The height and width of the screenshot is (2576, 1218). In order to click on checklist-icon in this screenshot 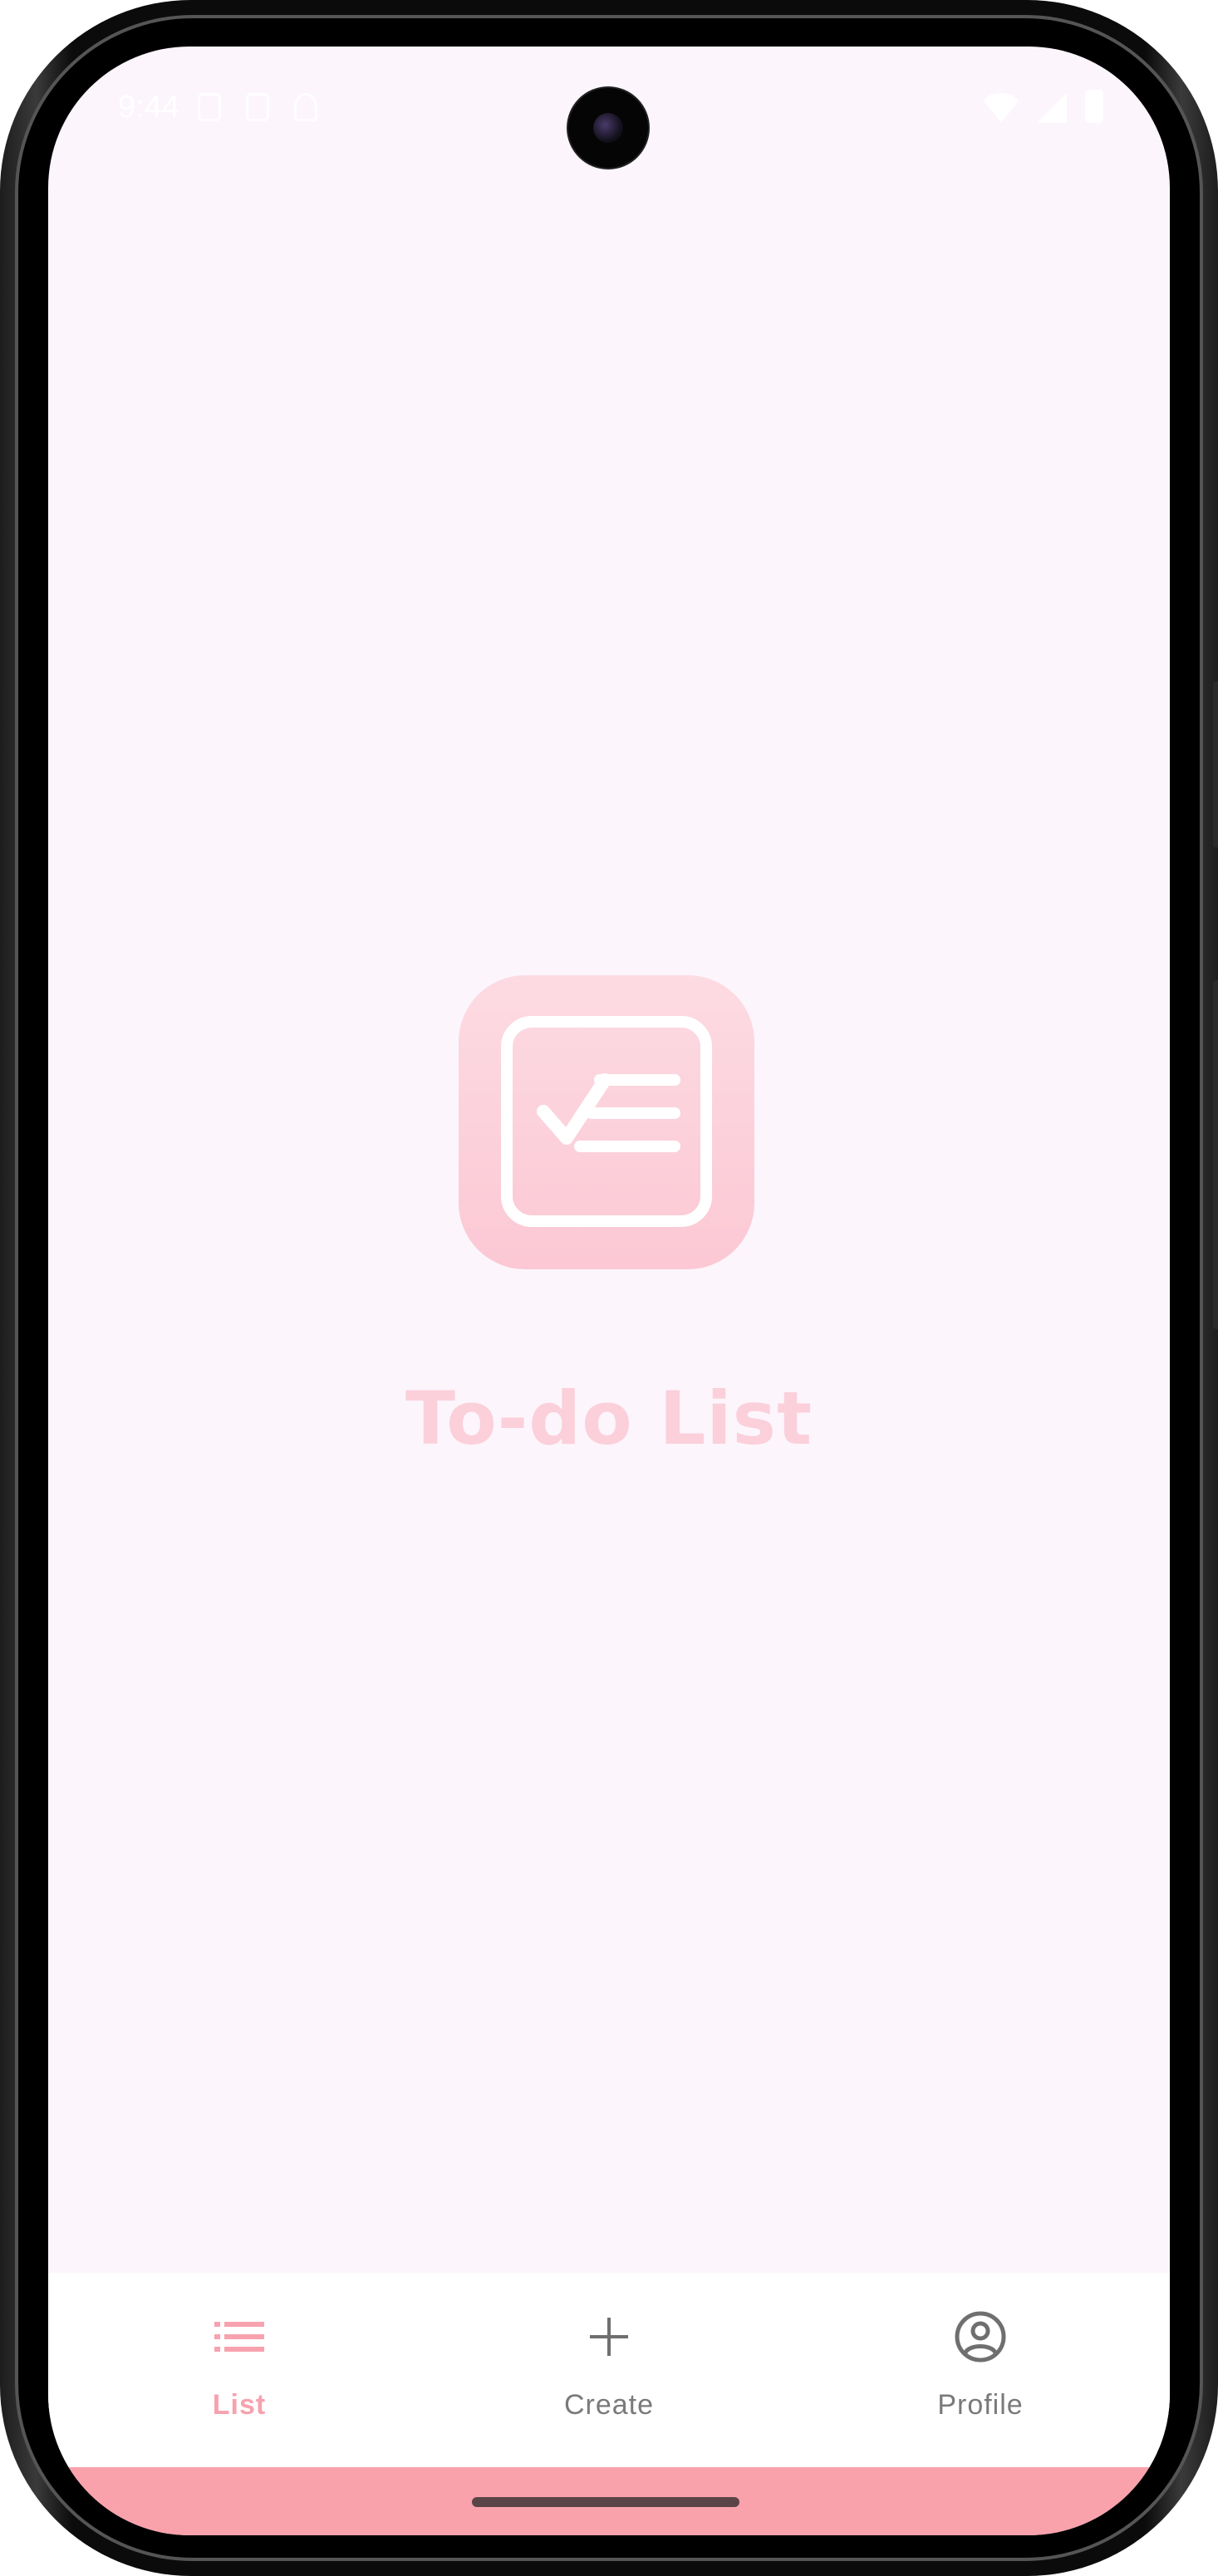, I will do `click(606, 1121)`.